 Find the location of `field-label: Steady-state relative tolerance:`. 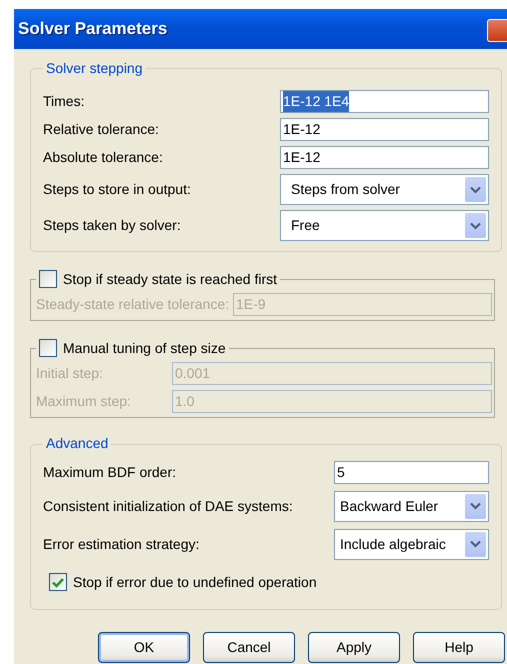

field-label: Steady-state relative tolerance: is located at coordinates (133, 304).